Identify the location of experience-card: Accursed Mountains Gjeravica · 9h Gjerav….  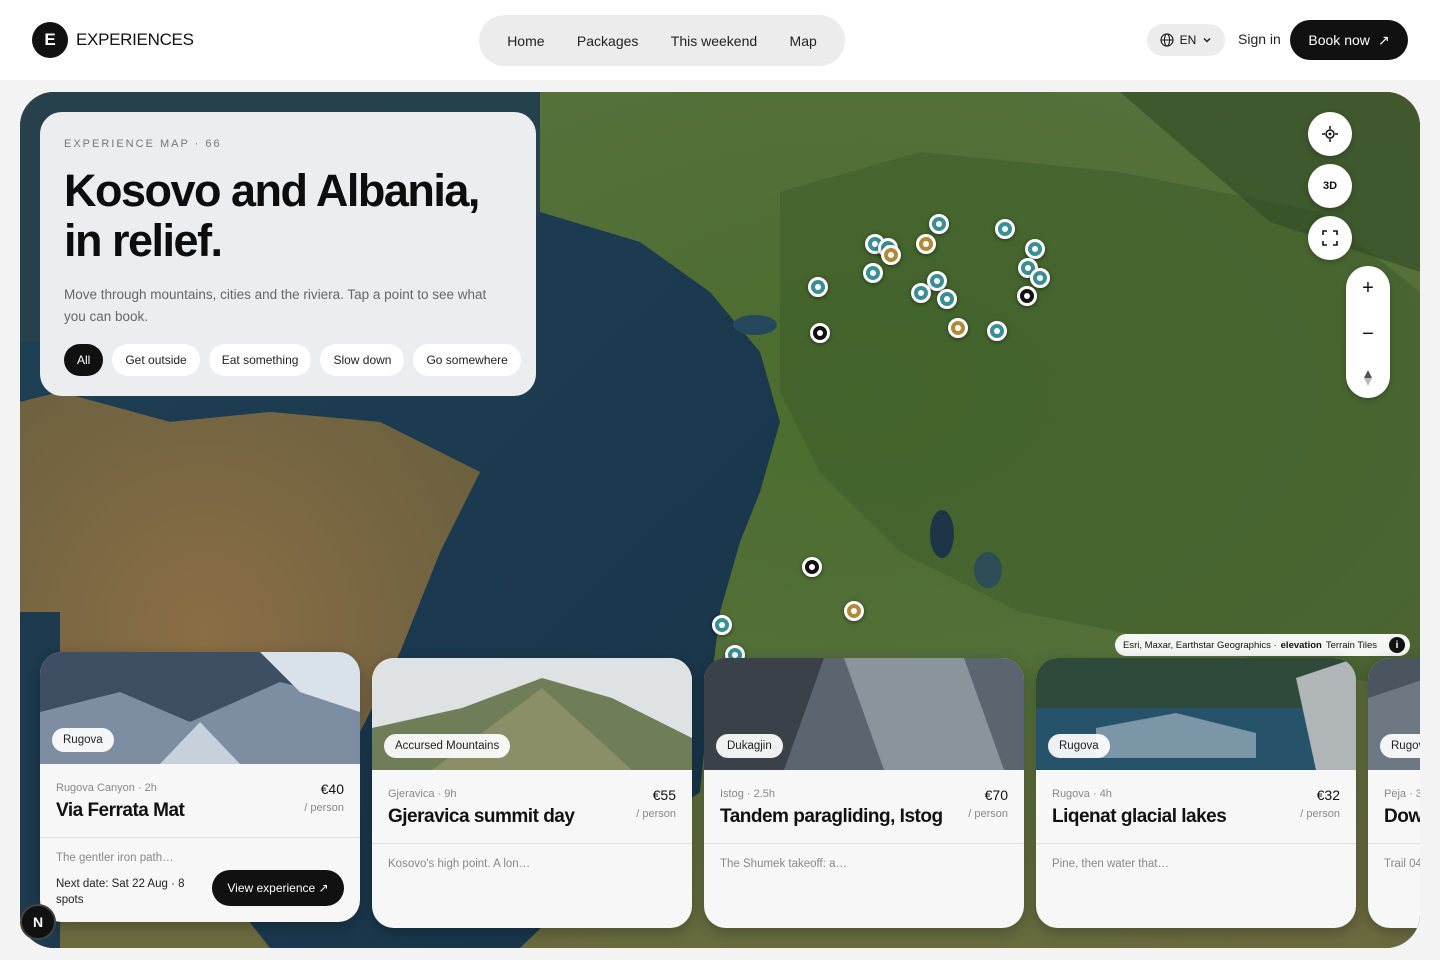
(532, 793).